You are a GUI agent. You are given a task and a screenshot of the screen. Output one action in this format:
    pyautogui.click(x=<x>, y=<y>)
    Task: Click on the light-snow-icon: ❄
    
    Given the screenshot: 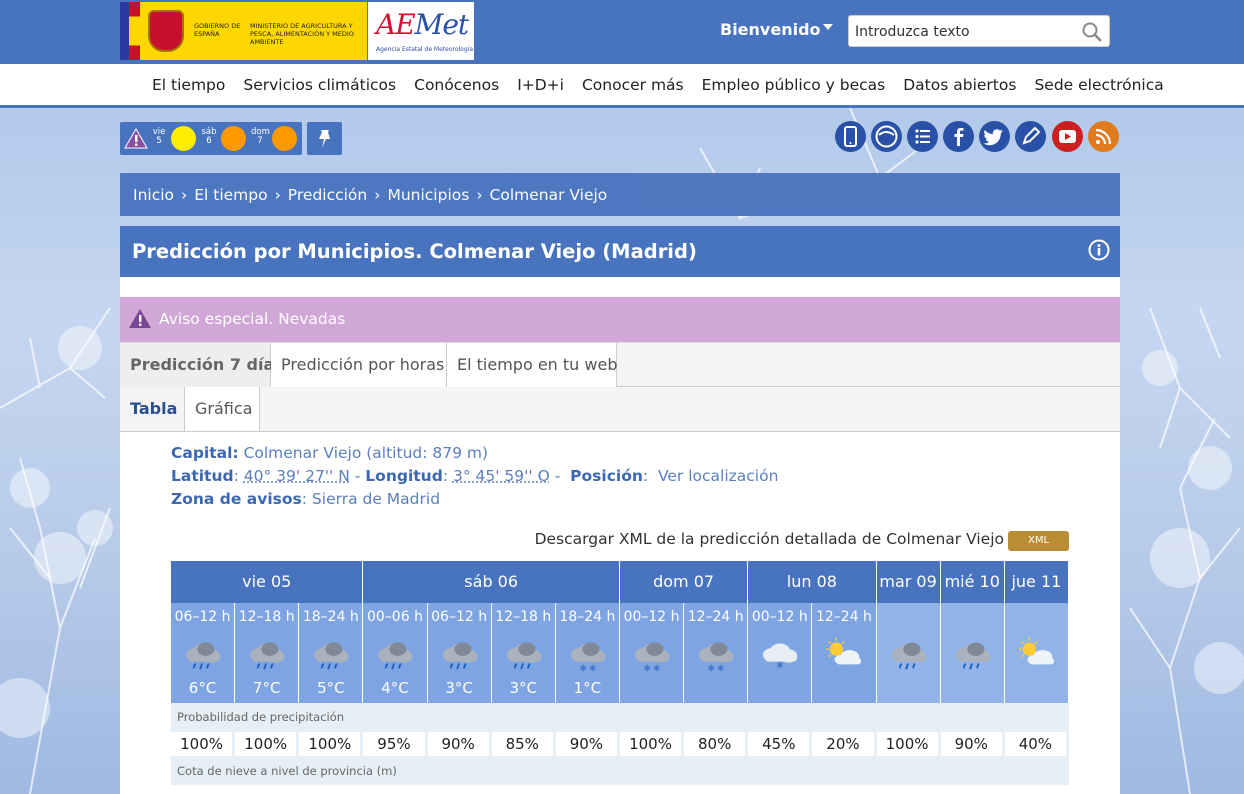 What is the action you would take?
    pyautogui.click(x=780, y=657)
    